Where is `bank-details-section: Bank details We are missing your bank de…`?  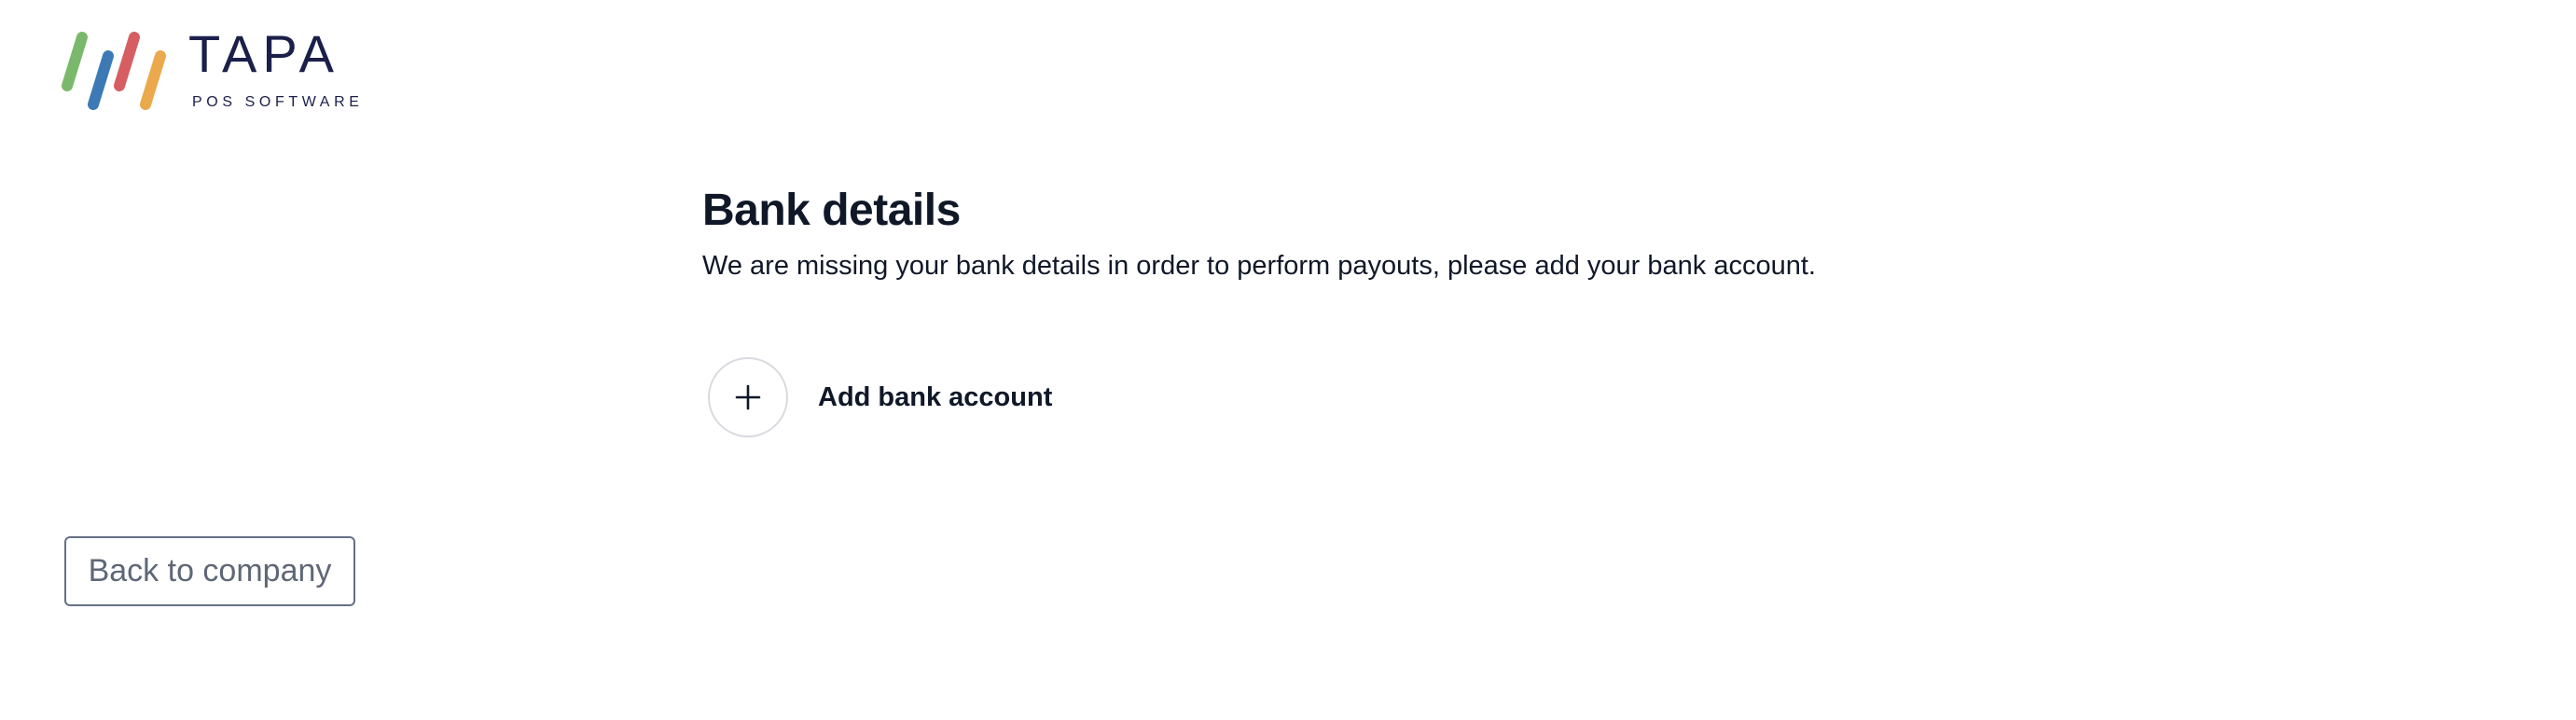
bank-details-section: Bank details We are missing your bank de… is located at coordinates (1259, 234).